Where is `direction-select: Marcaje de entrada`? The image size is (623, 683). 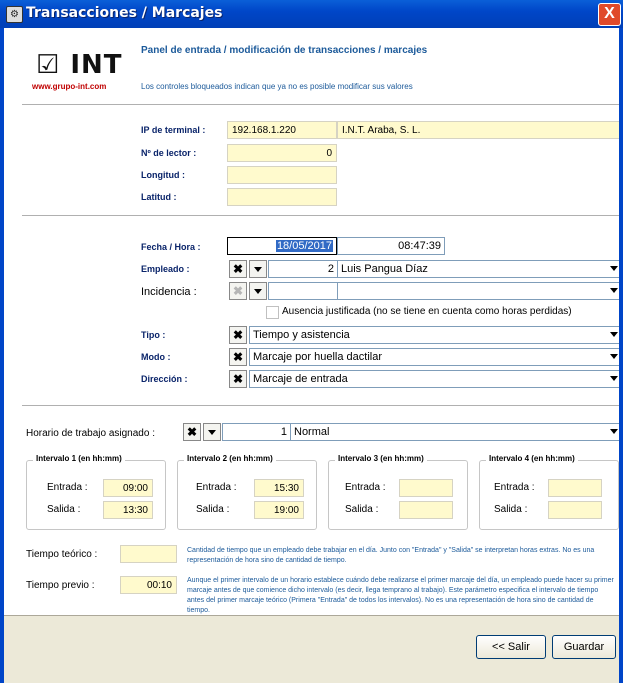 direction-select: Marcaje de entrada is located at coordinates (435, 379).